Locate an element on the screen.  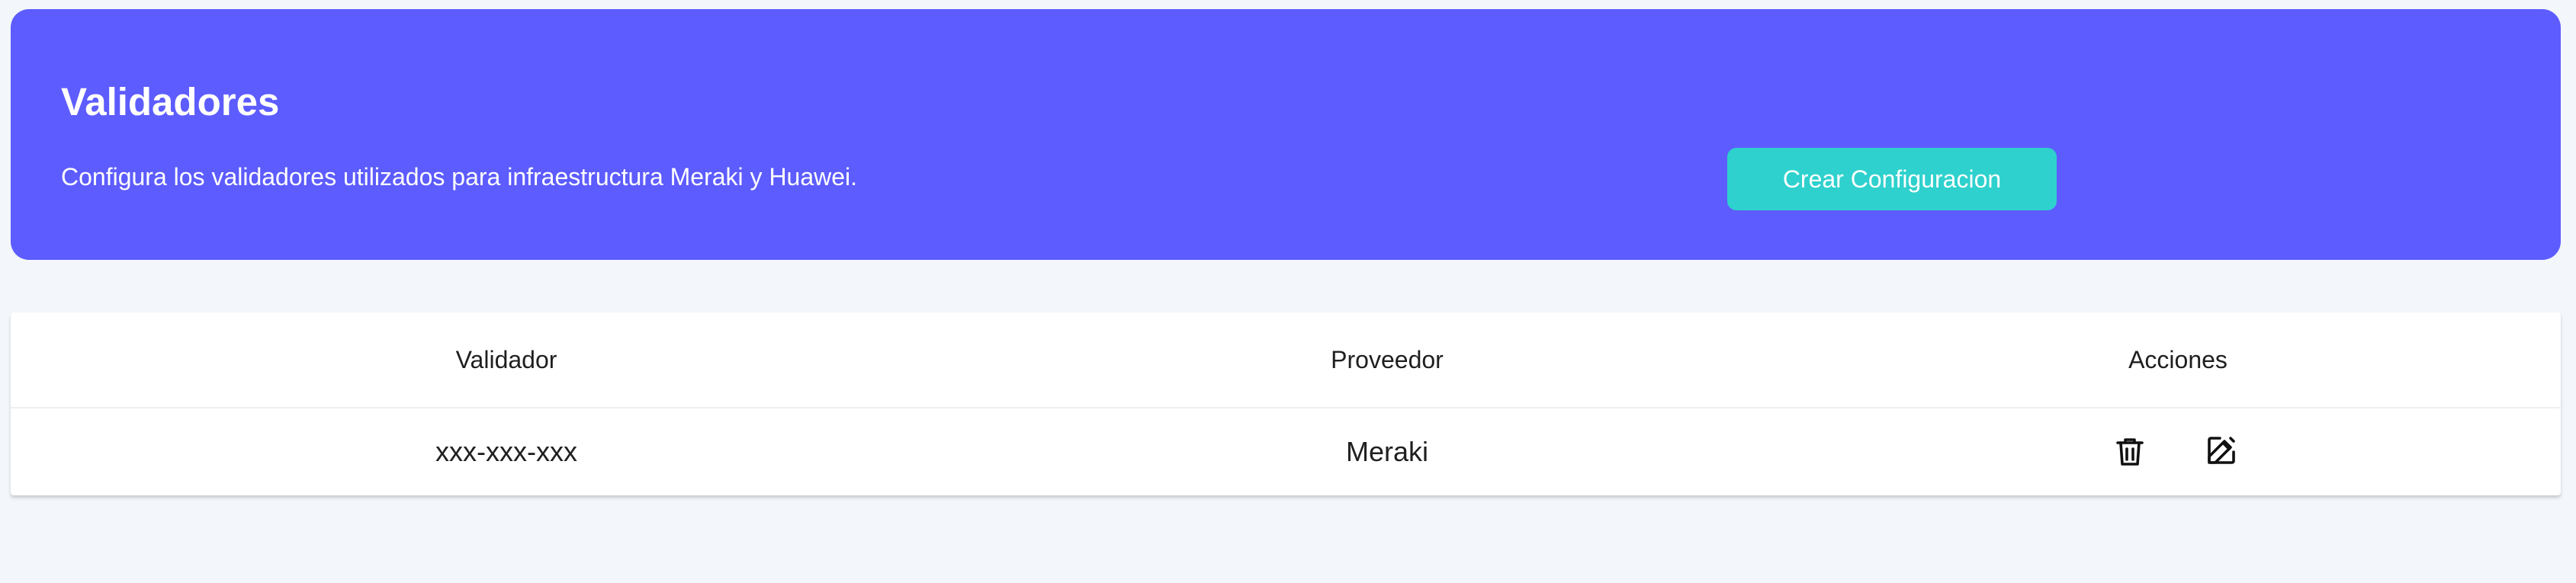
edit-button is located at coordinates (2221, 450).